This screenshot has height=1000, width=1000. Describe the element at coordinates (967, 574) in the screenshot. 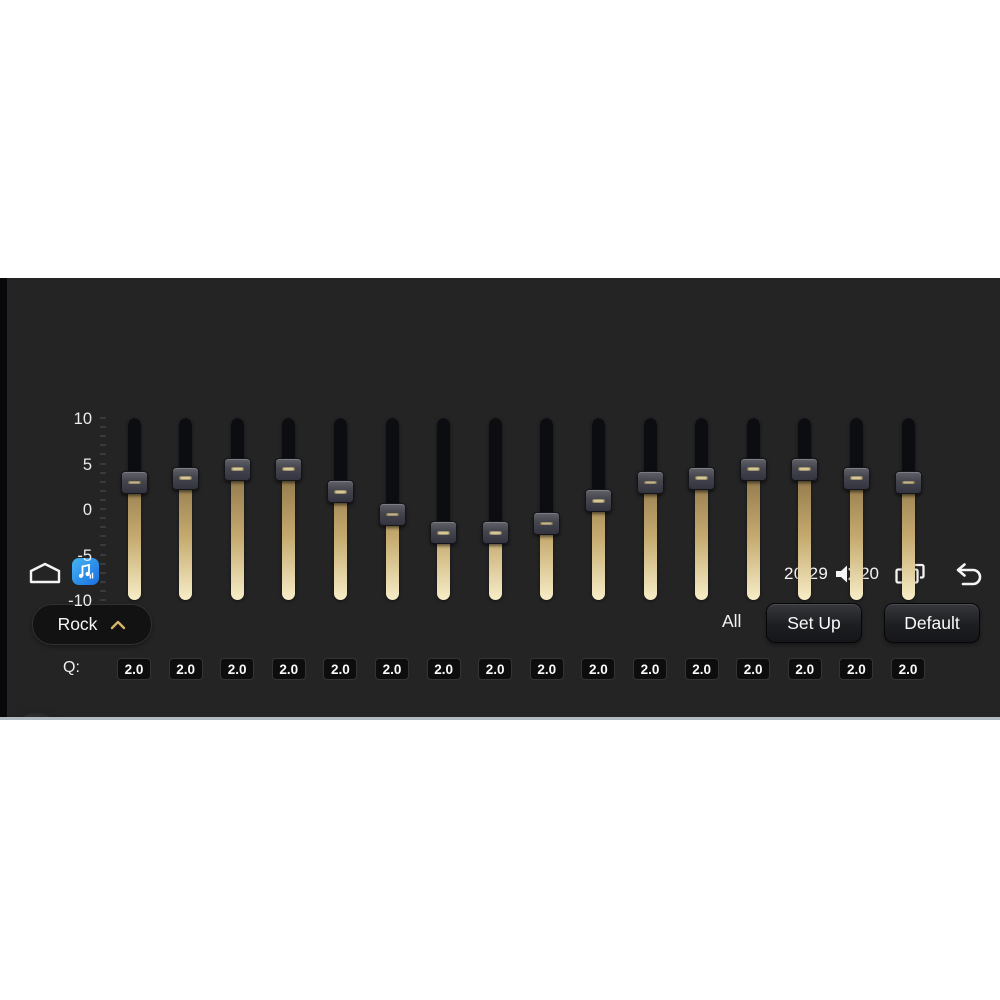

I see `back-icon` at that location.